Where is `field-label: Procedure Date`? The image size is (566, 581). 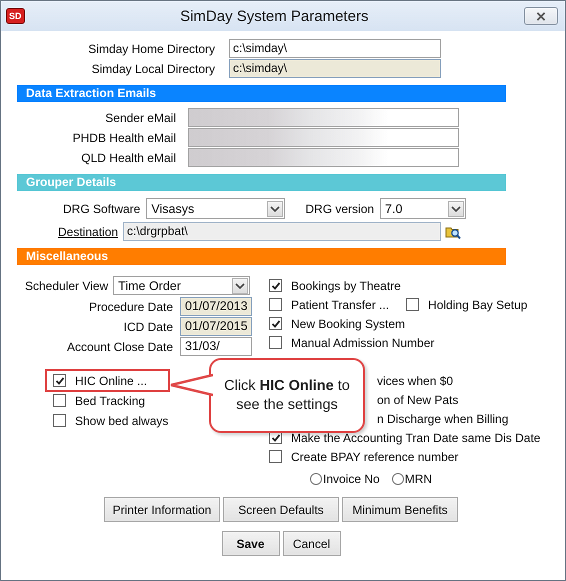 field-label: Procedure Date is located at coordinates (130, 307).